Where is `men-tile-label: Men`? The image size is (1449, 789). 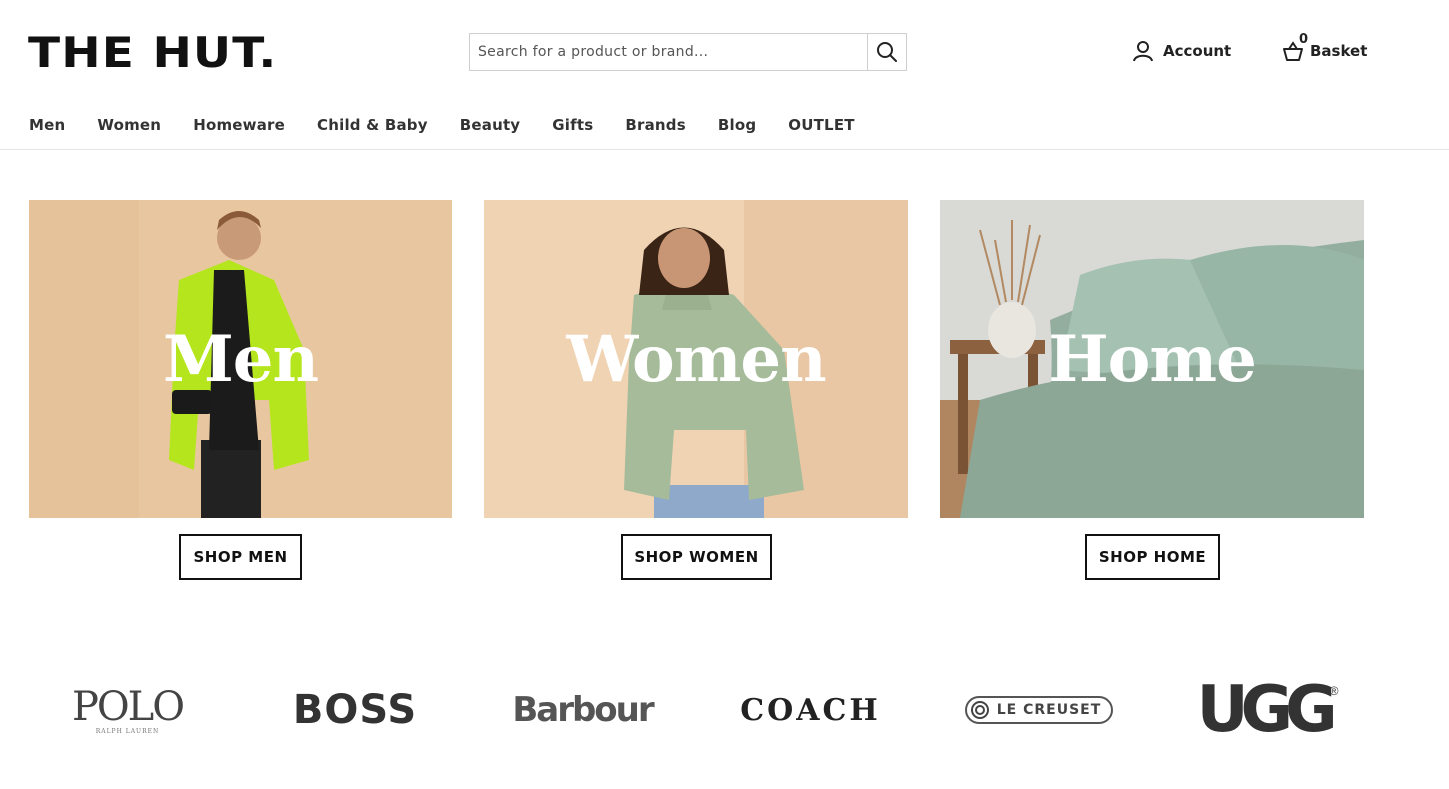
men-tile-label: Men is located at coordinates (240, 359).